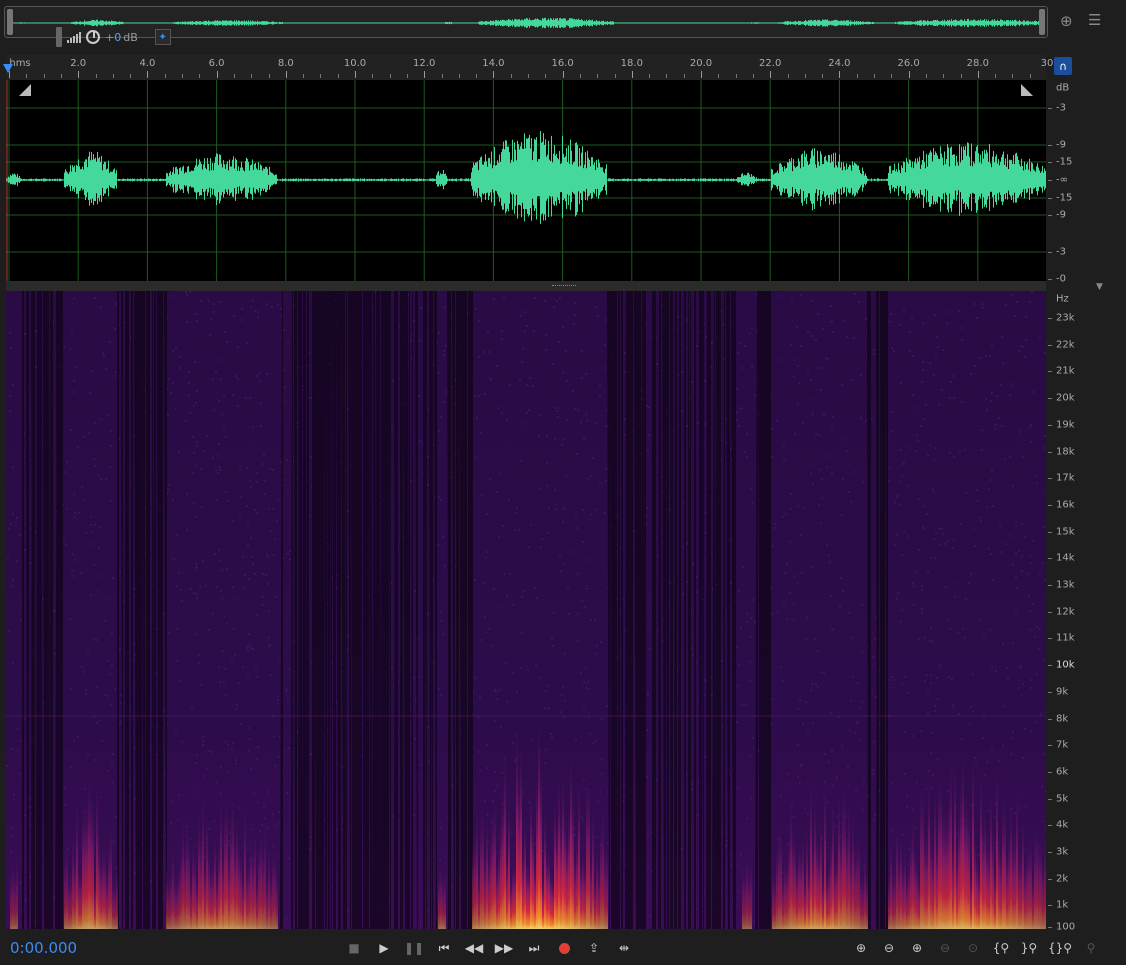 This screenshot has height=965, width=1126. What do you see at coordinates (564, 948) in the screenshot?
I see `record-button` at bounding box center [564, 948].